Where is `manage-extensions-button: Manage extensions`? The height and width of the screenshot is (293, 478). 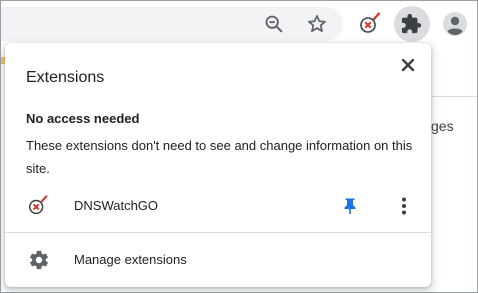 manage-extensions-button: Manage extensions is located at coordinates (218, 260).